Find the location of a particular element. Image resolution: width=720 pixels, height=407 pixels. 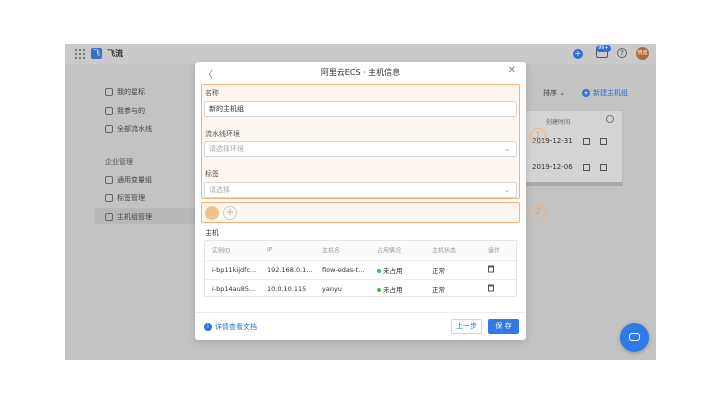

sidebar-item-label: 我的星标 is located at coordinates (131, 92).